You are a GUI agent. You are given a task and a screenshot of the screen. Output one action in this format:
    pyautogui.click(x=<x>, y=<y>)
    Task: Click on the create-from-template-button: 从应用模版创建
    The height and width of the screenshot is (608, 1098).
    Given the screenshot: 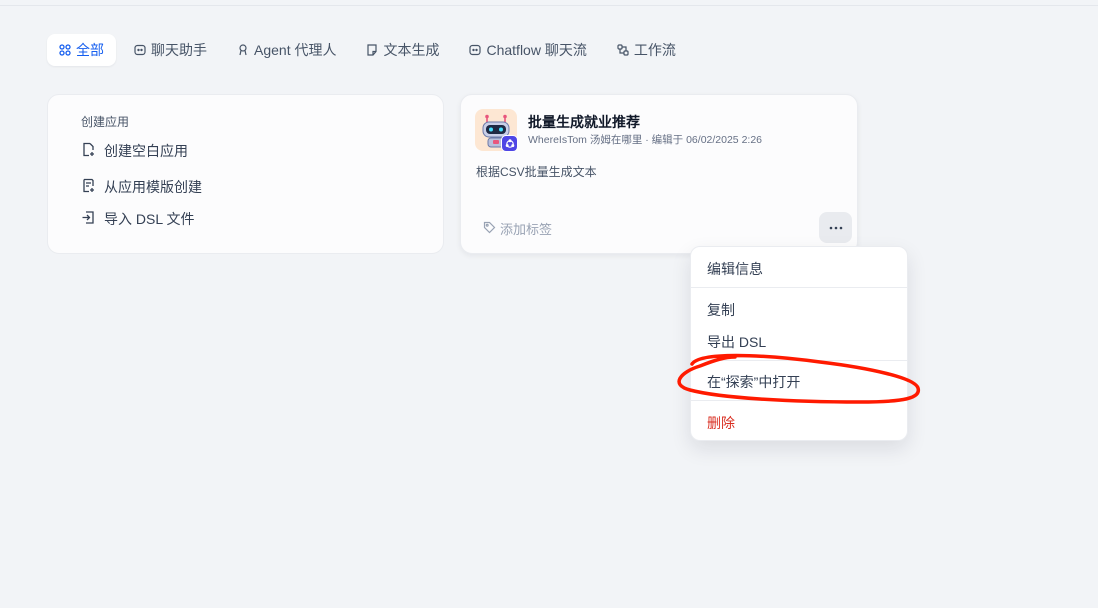 What is the action you would take?
    pyautogui.click(x=141, y=187)
    